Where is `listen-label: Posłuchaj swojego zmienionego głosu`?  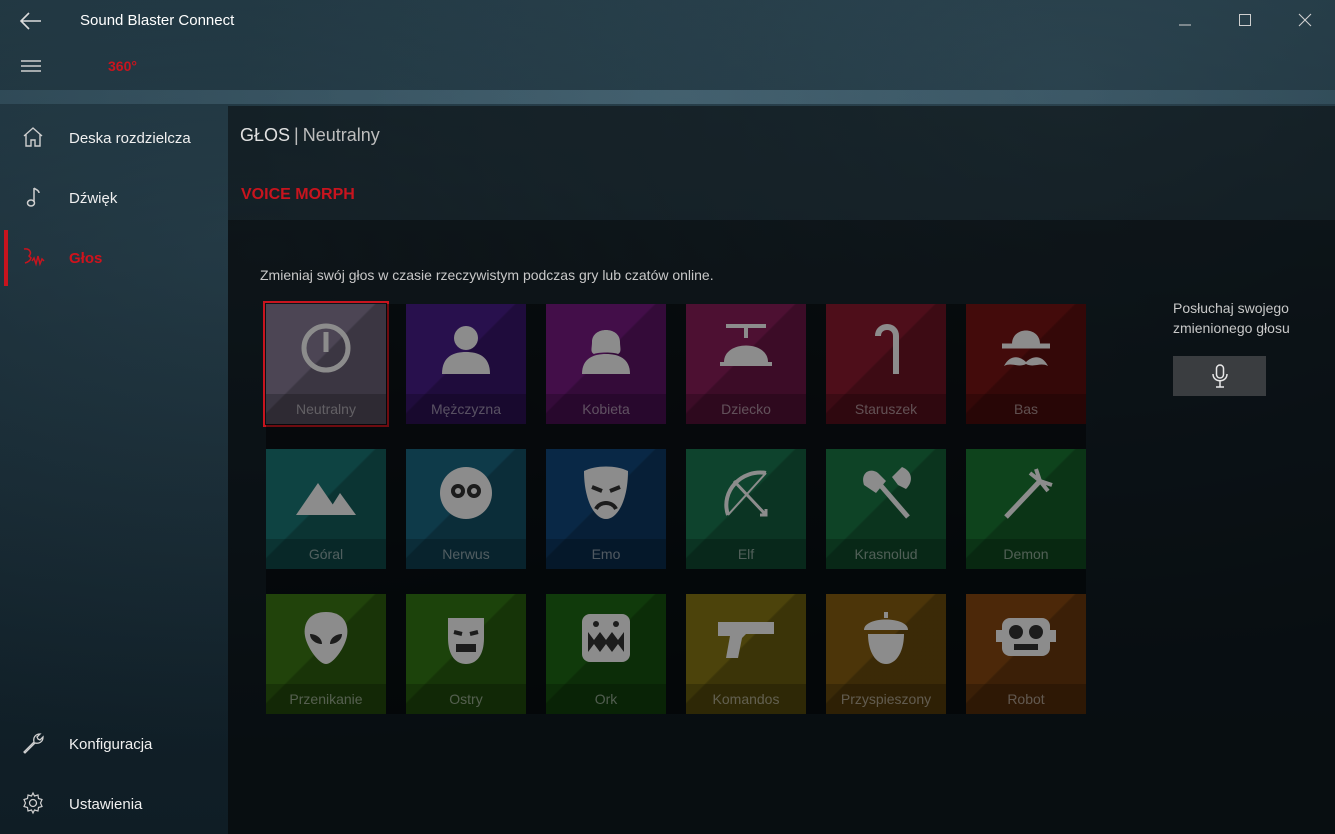
listen-label: Posłuchaj swojego zmienionego głosu is located at coordinates (1231, 318).